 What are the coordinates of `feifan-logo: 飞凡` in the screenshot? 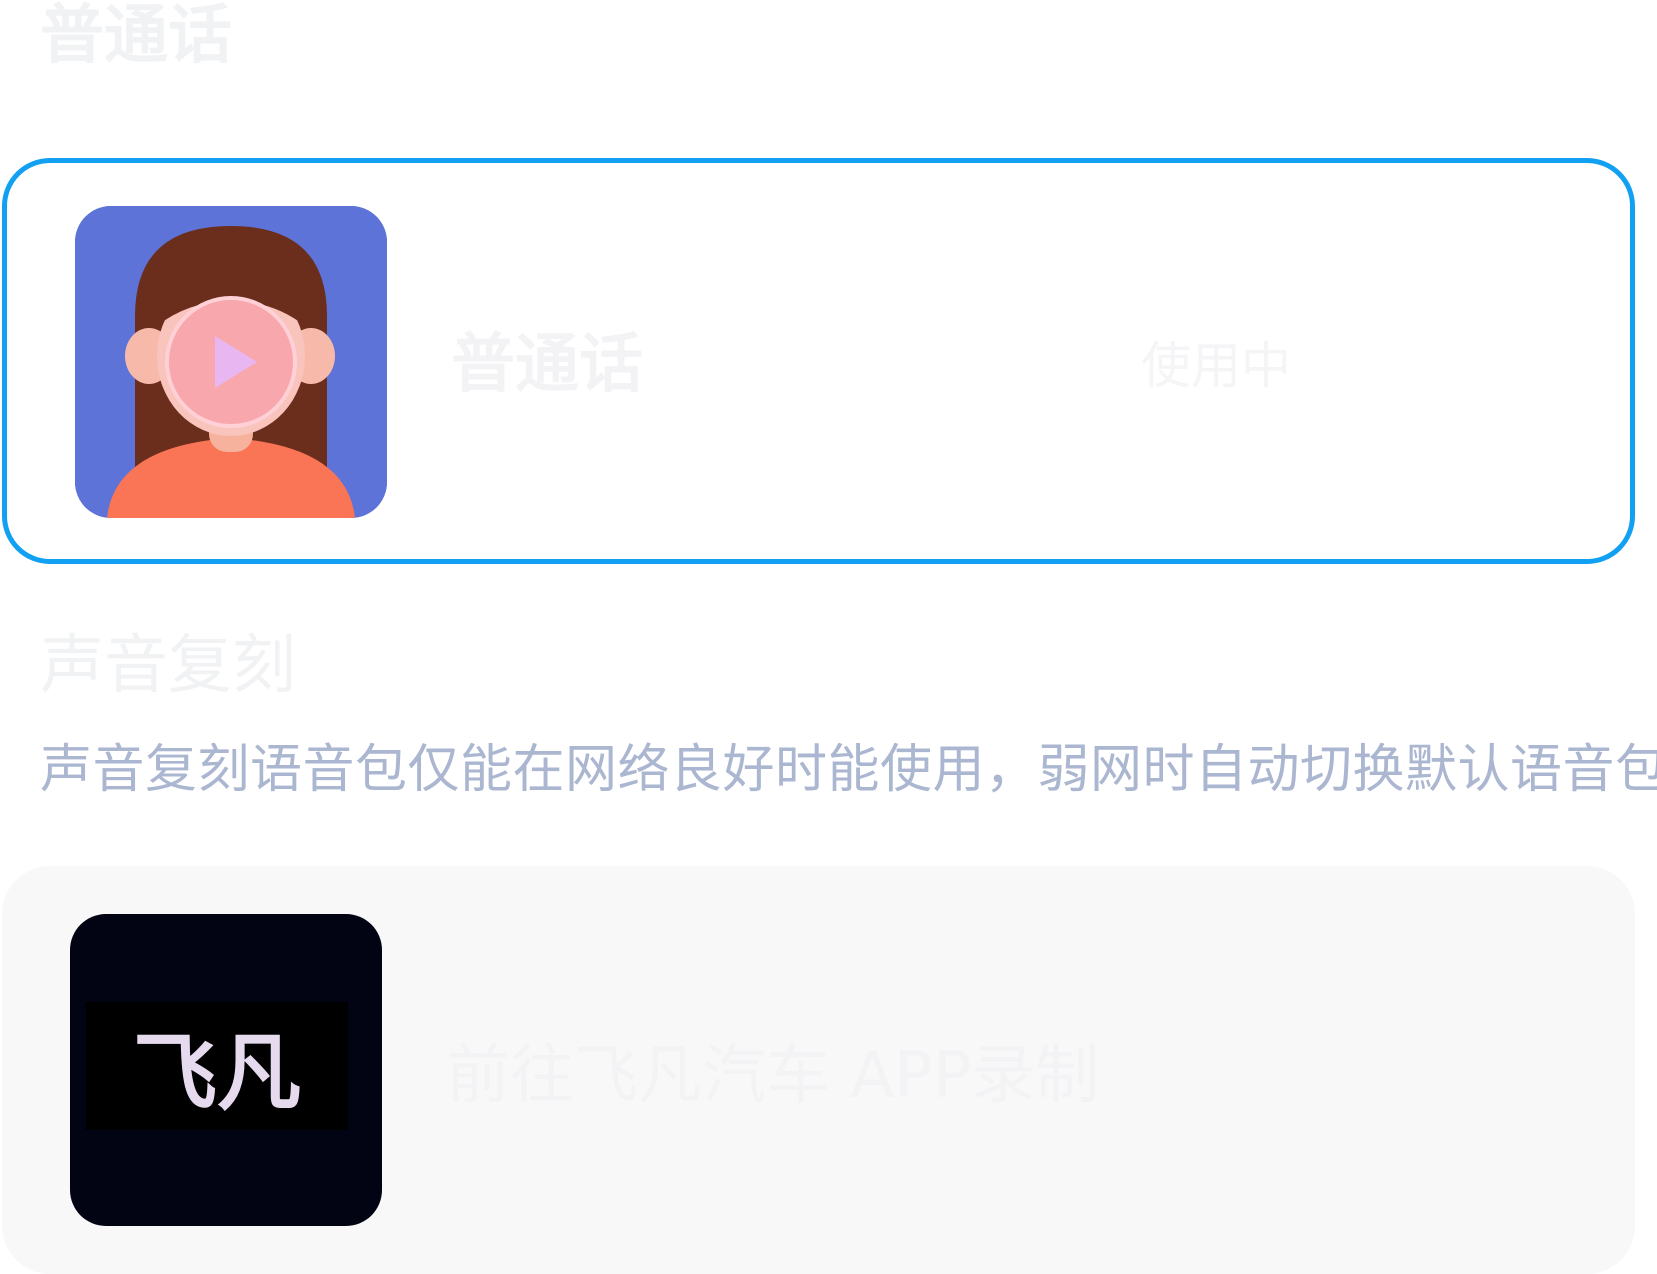 It's located at (217, 1066).